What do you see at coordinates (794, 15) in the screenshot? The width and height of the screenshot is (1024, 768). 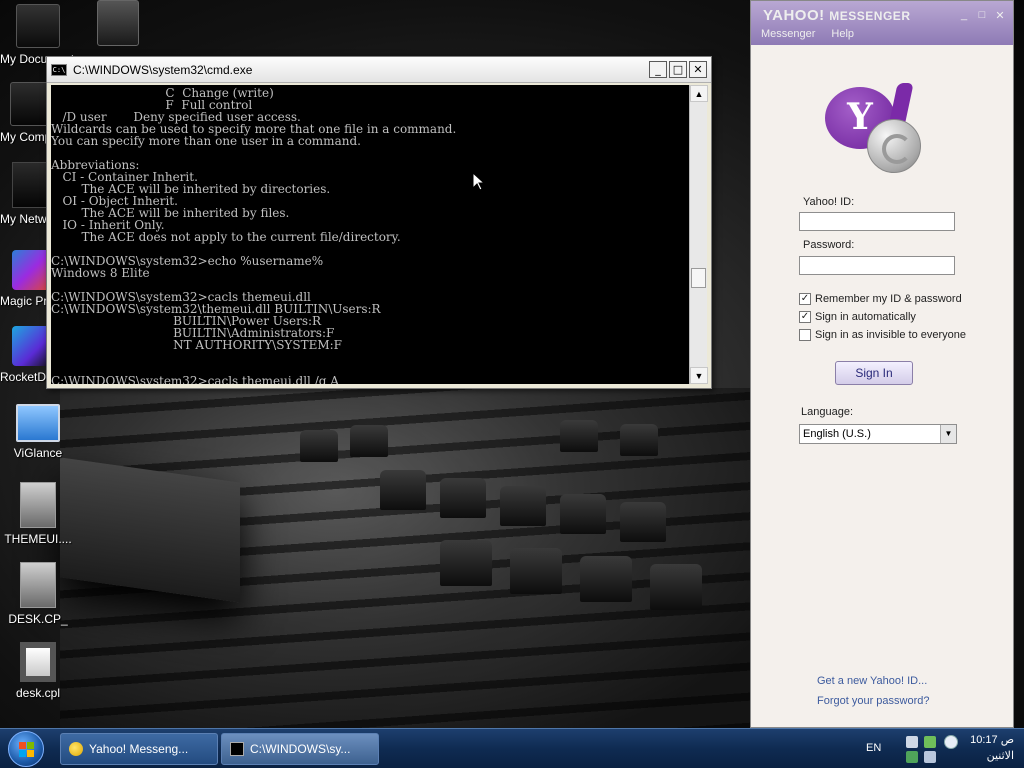 I see `ym-title-main: YAHOO!` at bounding box center [794, 15].